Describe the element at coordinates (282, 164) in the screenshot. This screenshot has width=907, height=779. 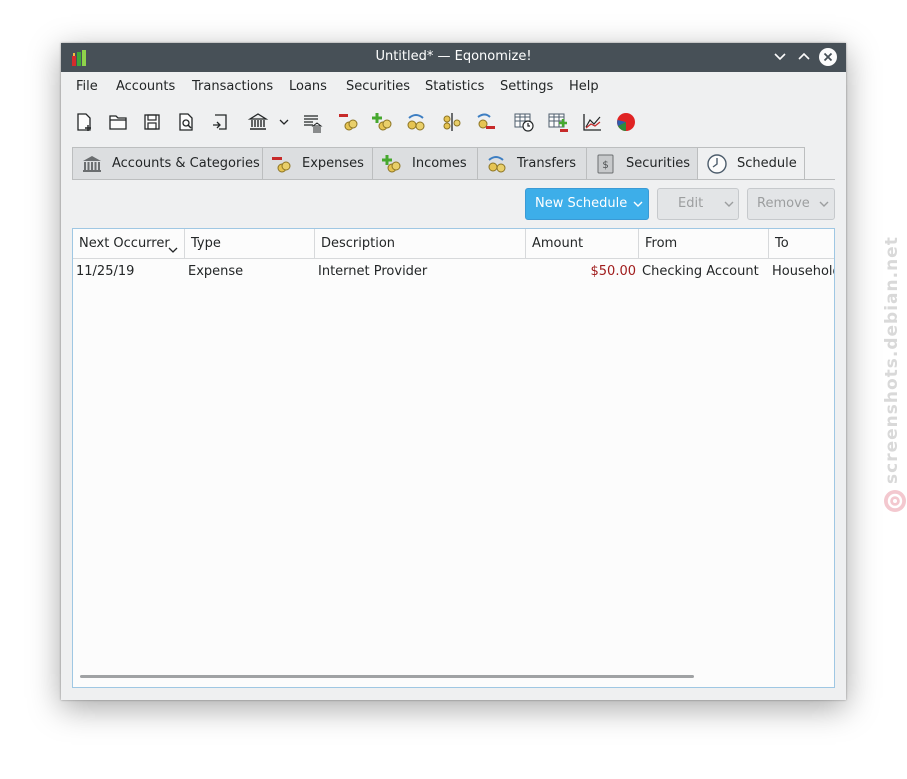
I see `expense-coins-icon` at that location.